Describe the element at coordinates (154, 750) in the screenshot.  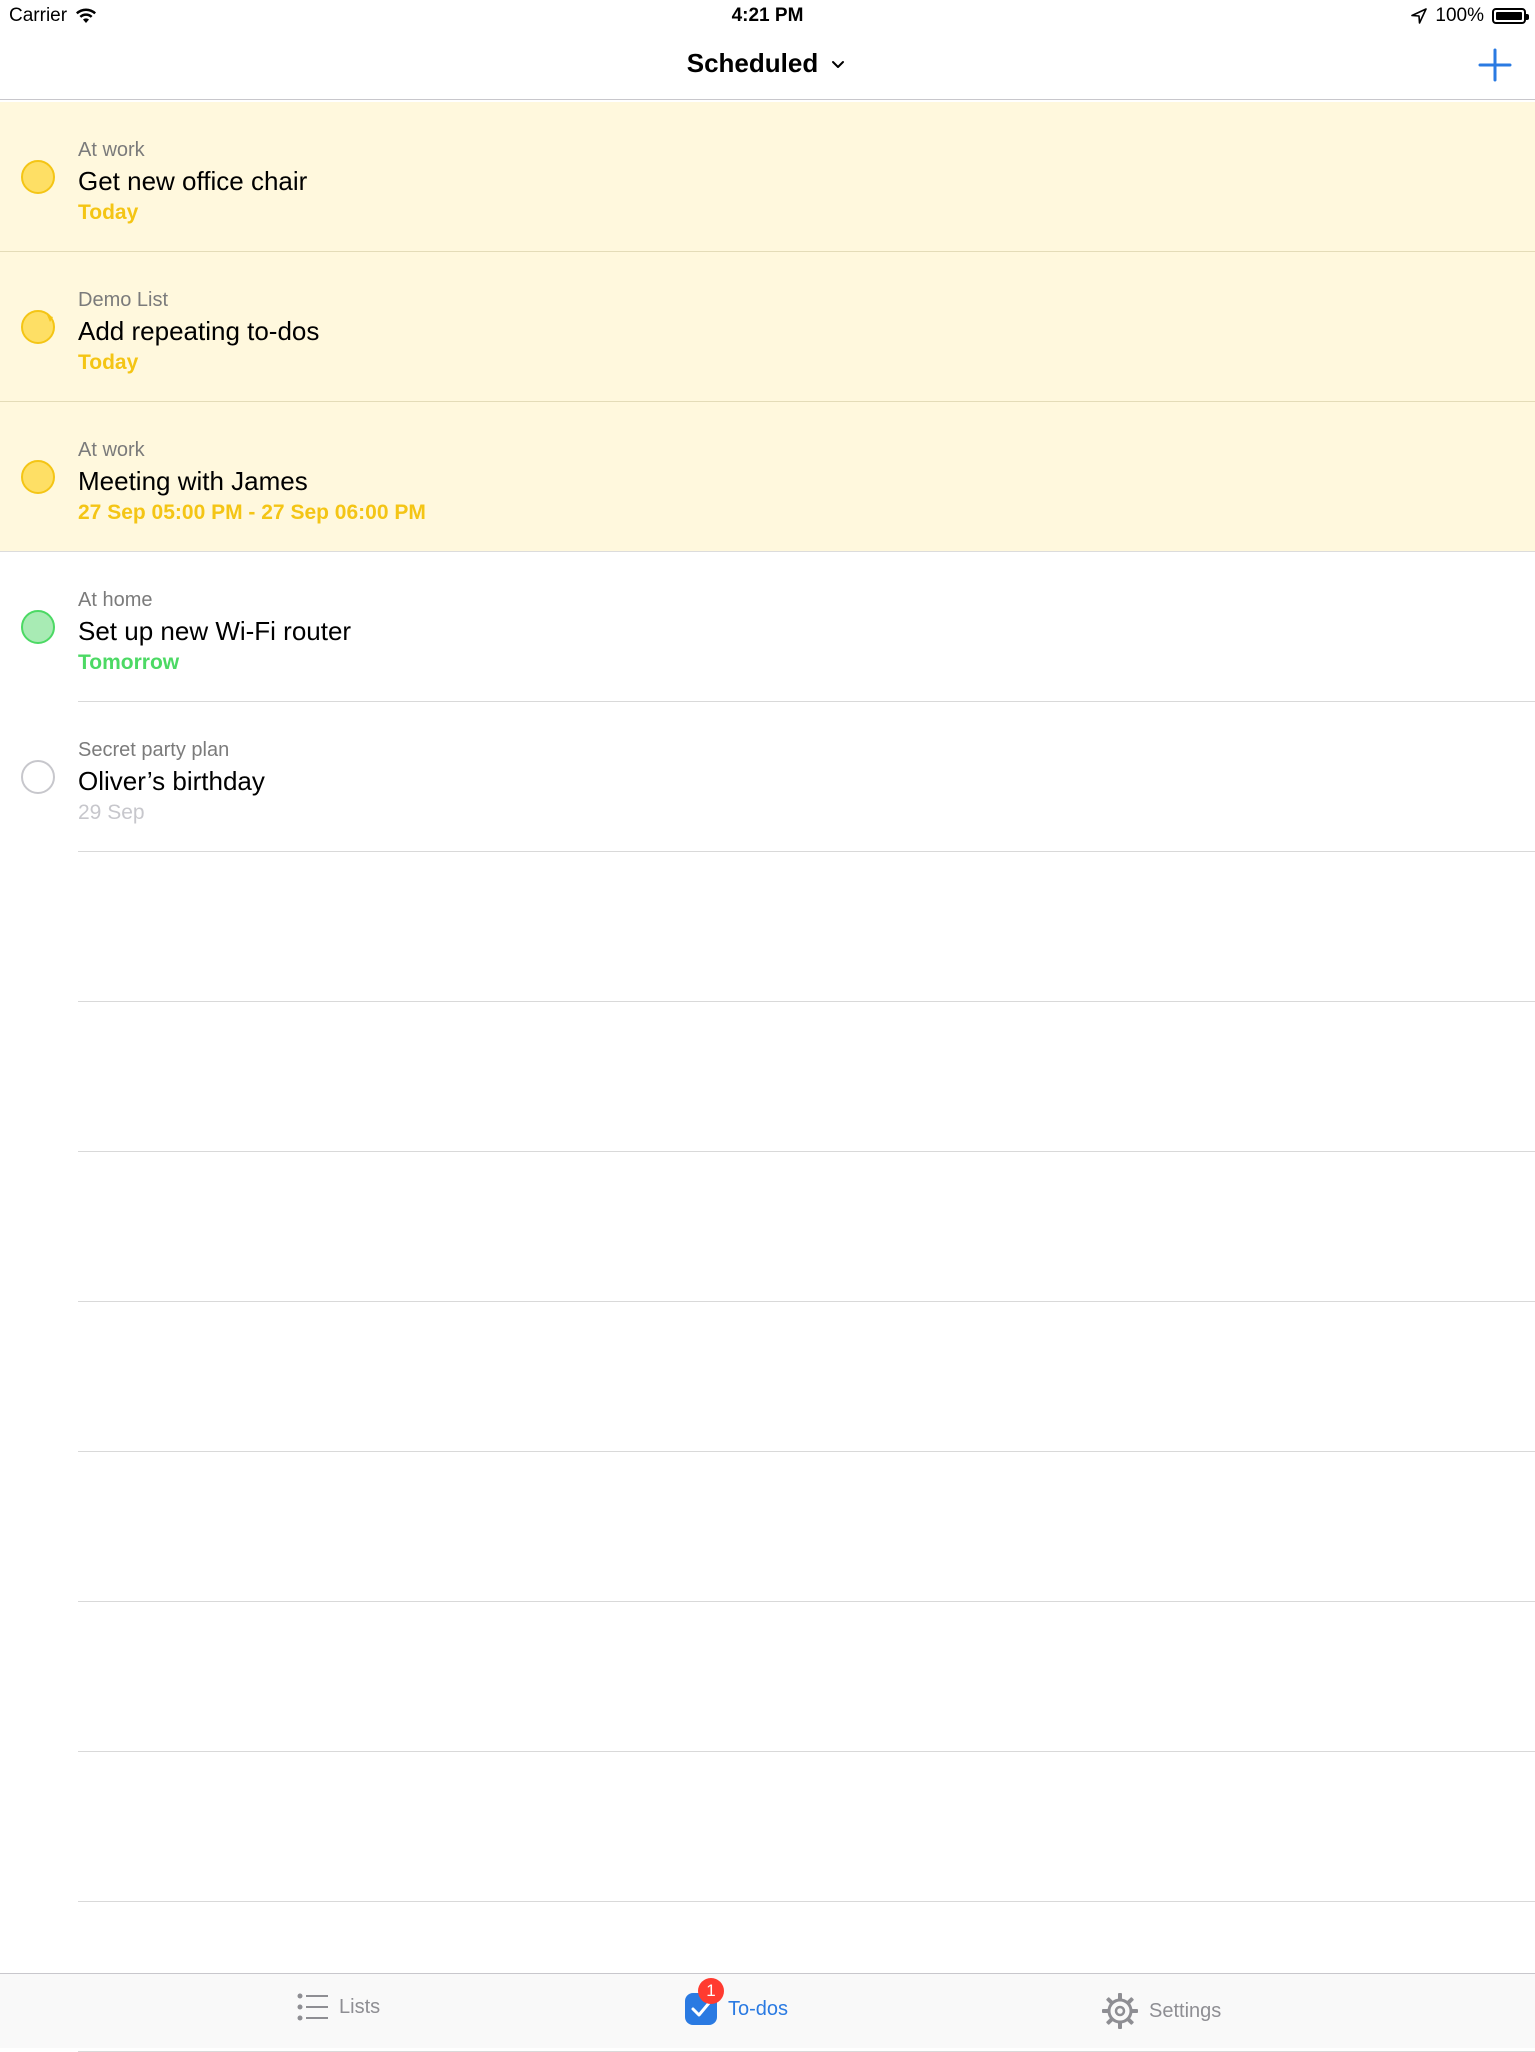
I see `todo-list-name: Secret party plan` at that location.